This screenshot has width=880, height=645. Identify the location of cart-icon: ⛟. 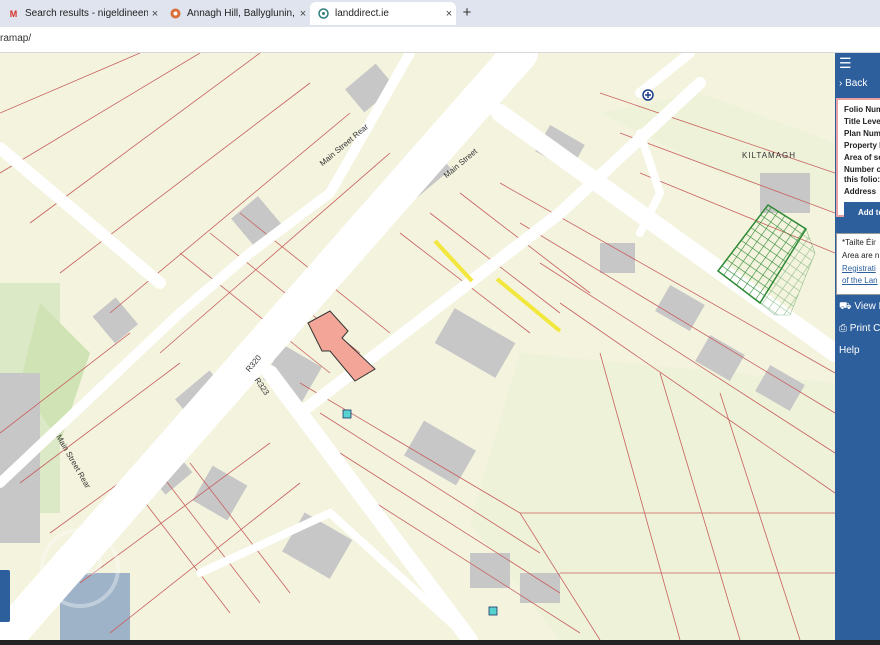
(847, 306).